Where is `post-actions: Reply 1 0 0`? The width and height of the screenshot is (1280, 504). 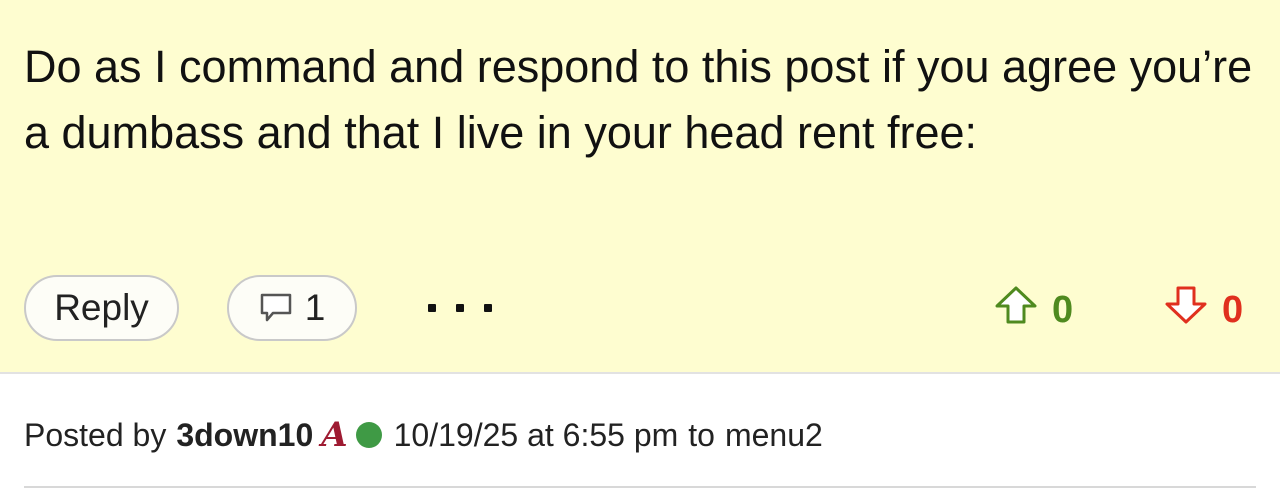
post-actions: Reply 1 0 0 is located at coordinates (640, 310).